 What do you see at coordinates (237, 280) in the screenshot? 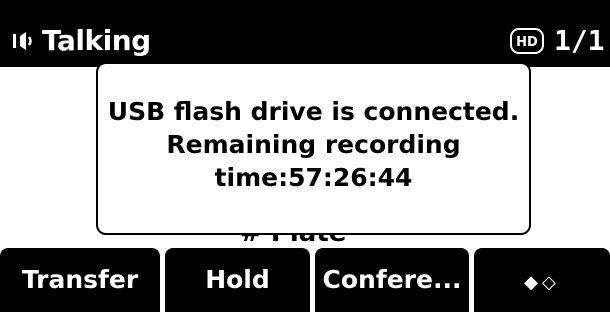
I see `hold-softkey: Hold` at bounding box center [237, 280].